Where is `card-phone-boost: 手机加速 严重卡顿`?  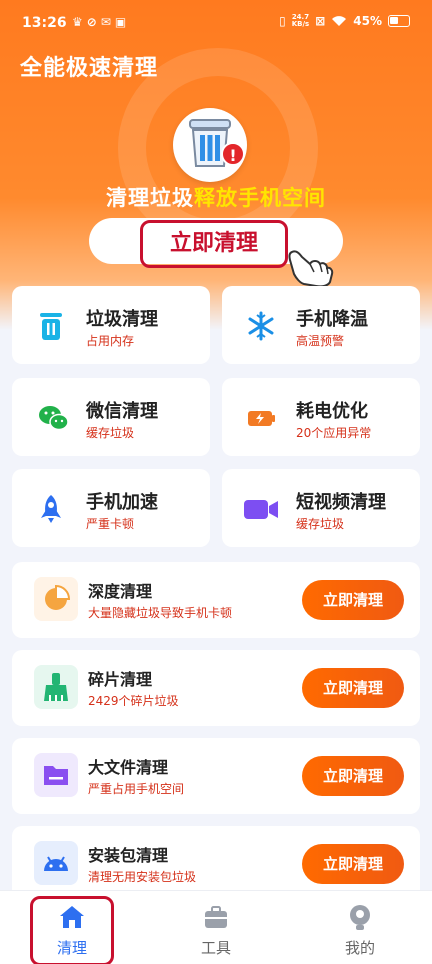
card-phone-boost: 手机加速 严重卡顿 is located at coordinates (111, 508).